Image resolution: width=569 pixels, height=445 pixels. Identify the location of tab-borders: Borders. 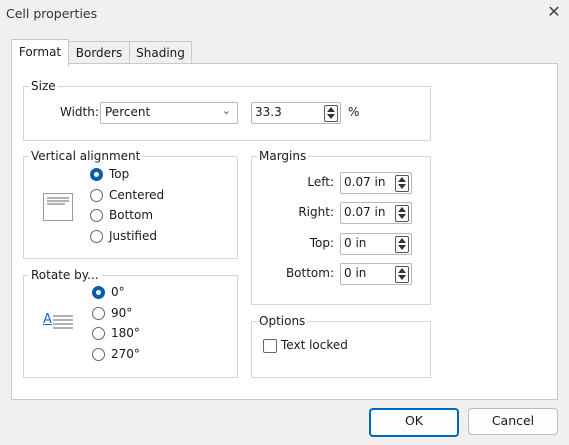
(99, 52).